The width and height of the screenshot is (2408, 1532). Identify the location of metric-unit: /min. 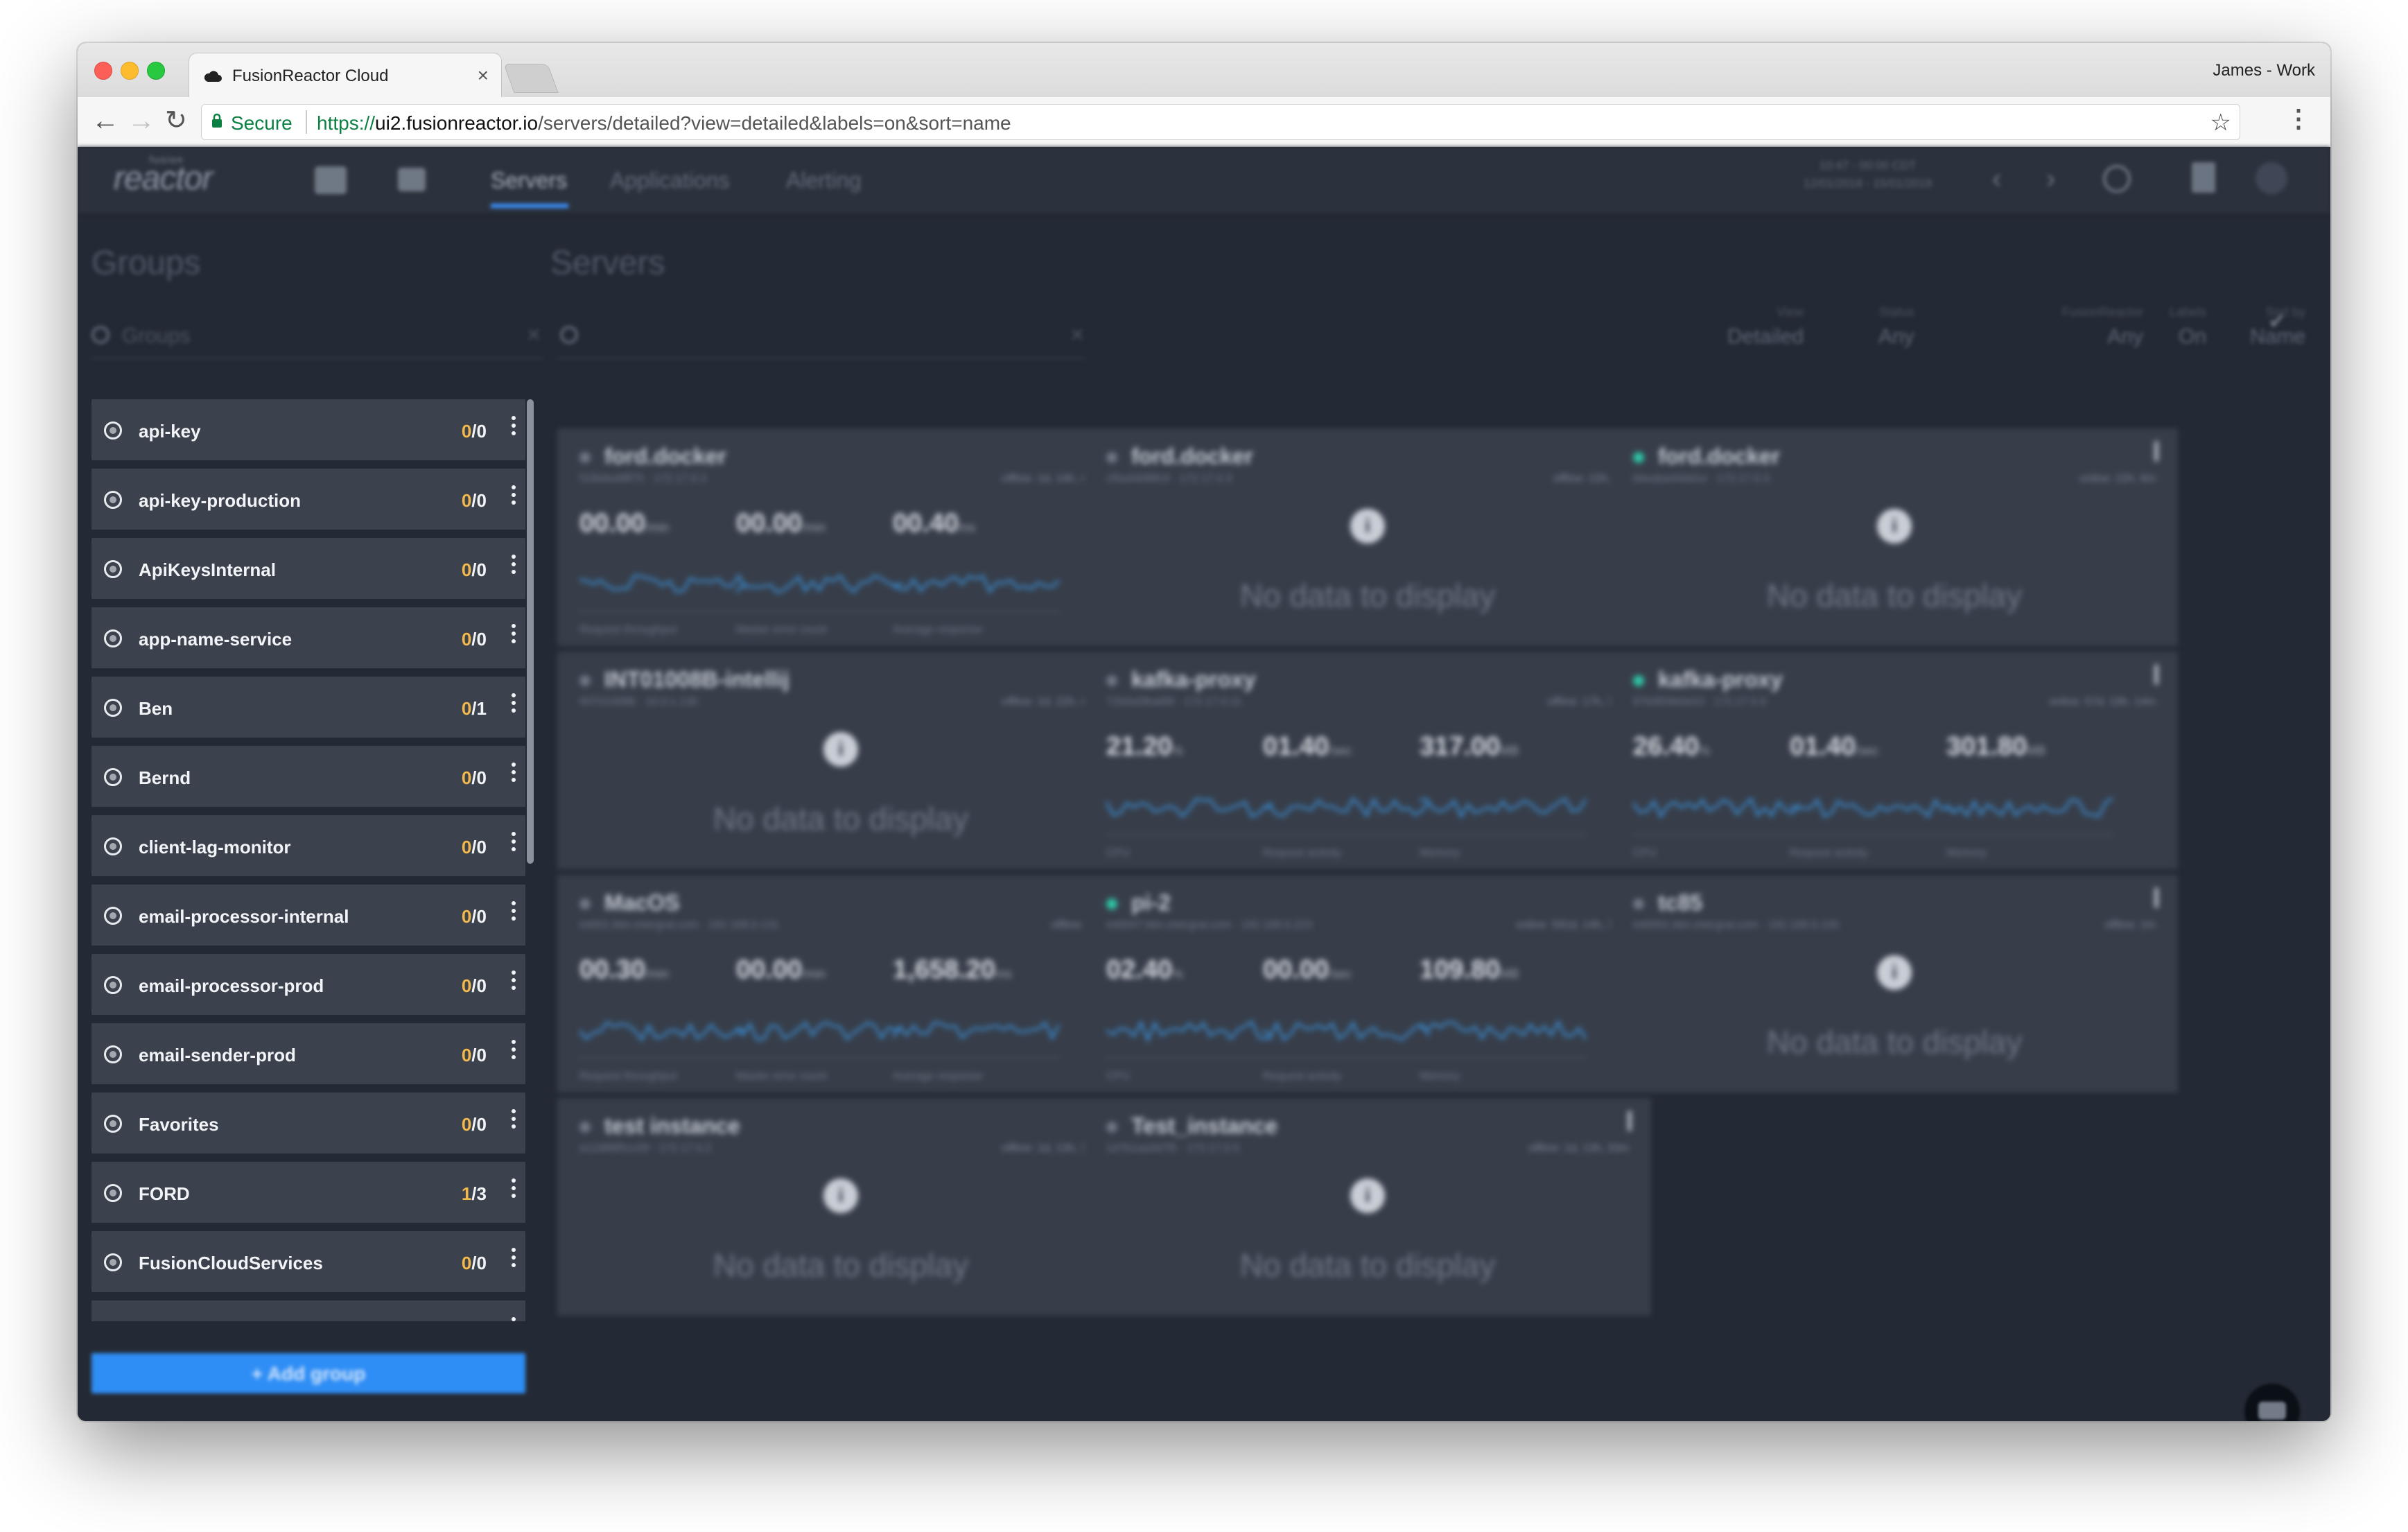
(657, 527).